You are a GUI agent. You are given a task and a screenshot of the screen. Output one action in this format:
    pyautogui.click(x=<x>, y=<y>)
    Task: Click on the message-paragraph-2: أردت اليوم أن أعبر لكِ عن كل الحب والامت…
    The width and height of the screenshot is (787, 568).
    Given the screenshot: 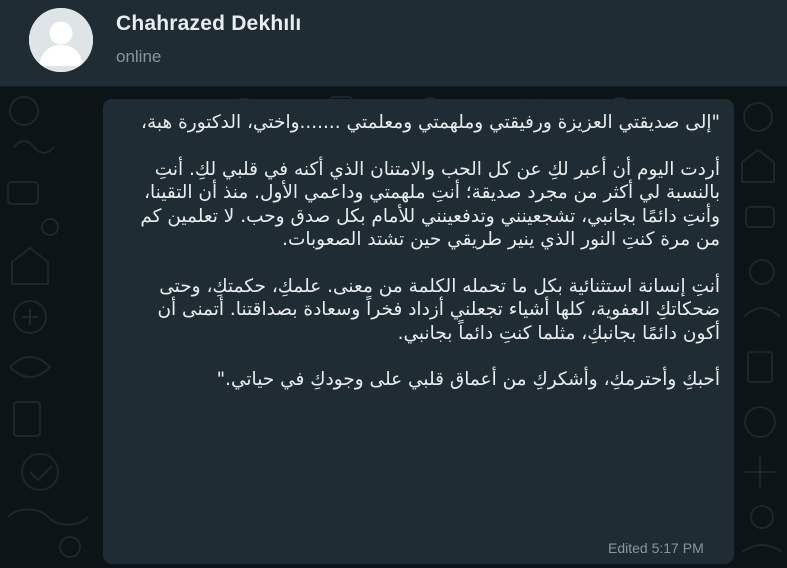 What is the action you would take?
    pyautogui.click(x=430, y=204)
    